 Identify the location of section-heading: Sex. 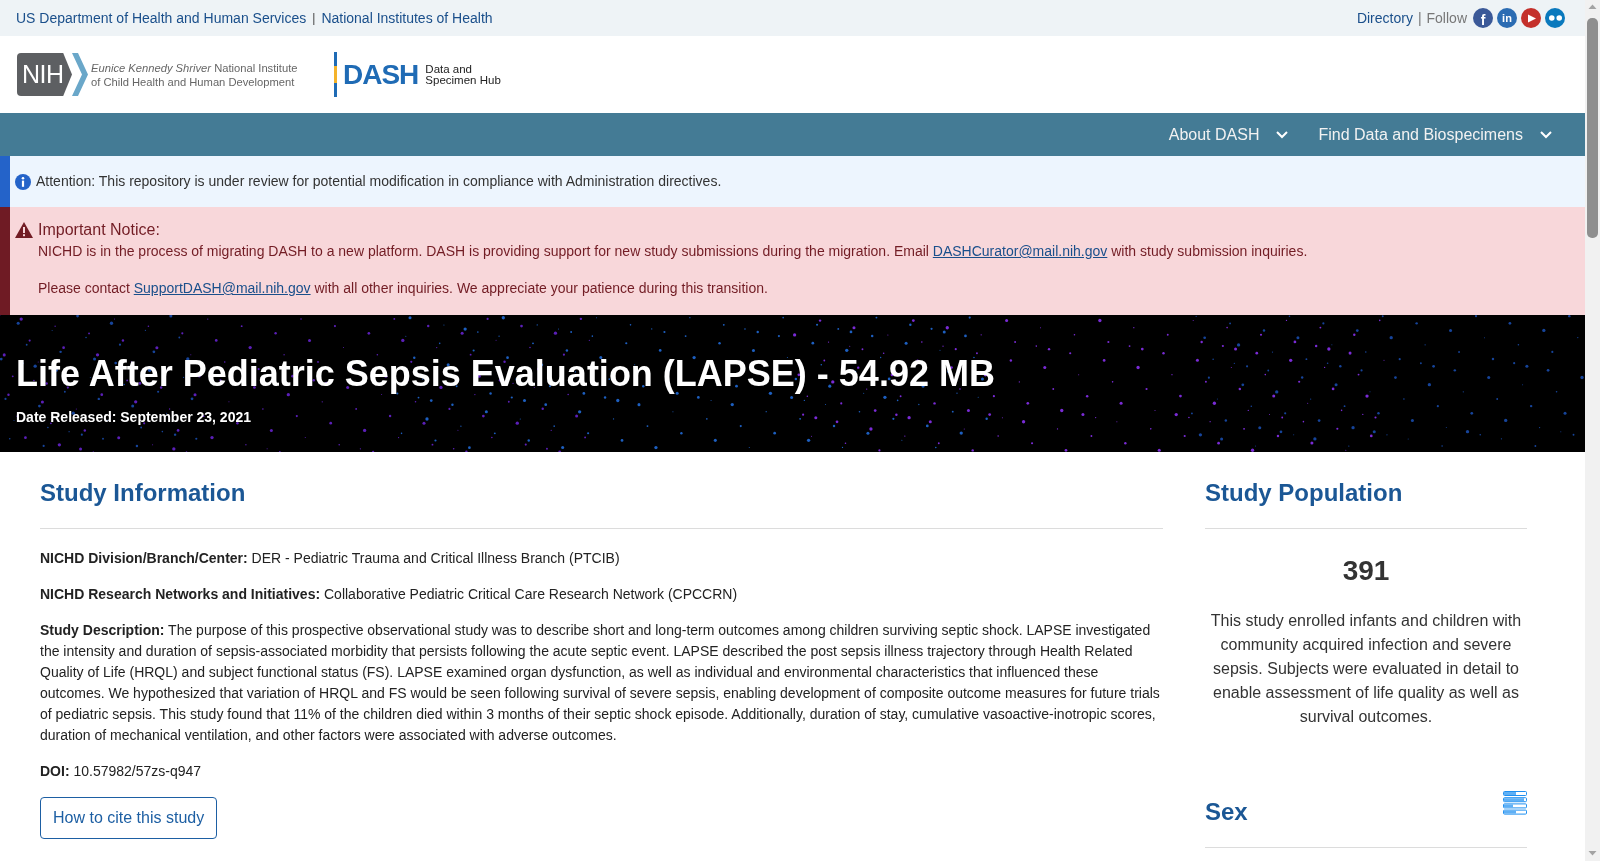
(1226, 811).